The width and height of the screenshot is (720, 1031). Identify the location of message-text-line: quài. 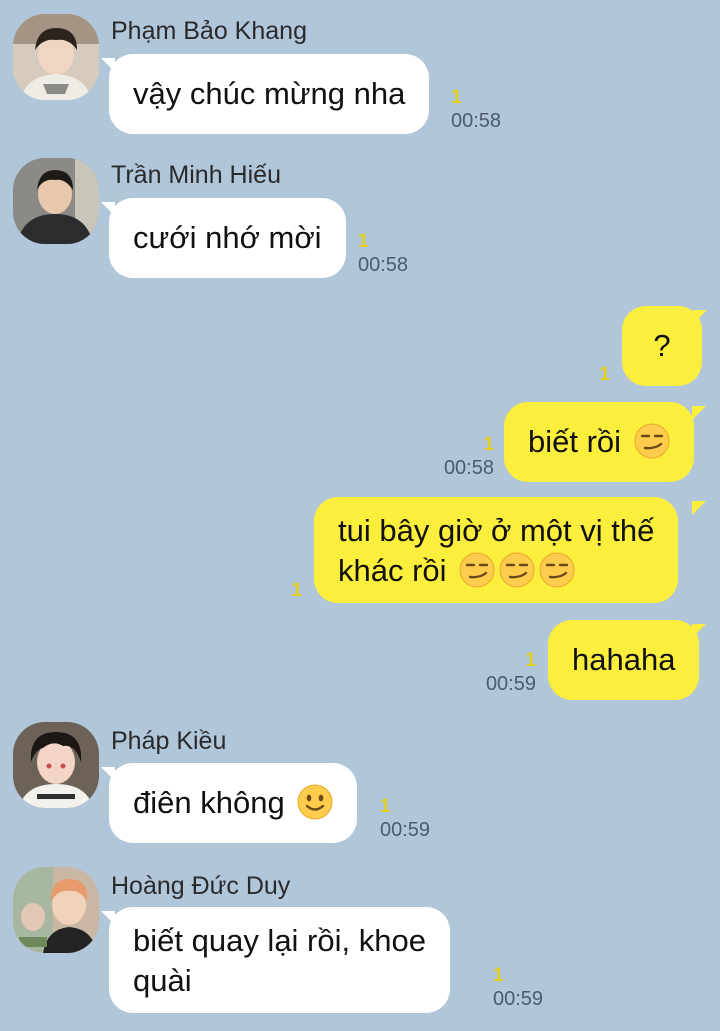
(162, 980).